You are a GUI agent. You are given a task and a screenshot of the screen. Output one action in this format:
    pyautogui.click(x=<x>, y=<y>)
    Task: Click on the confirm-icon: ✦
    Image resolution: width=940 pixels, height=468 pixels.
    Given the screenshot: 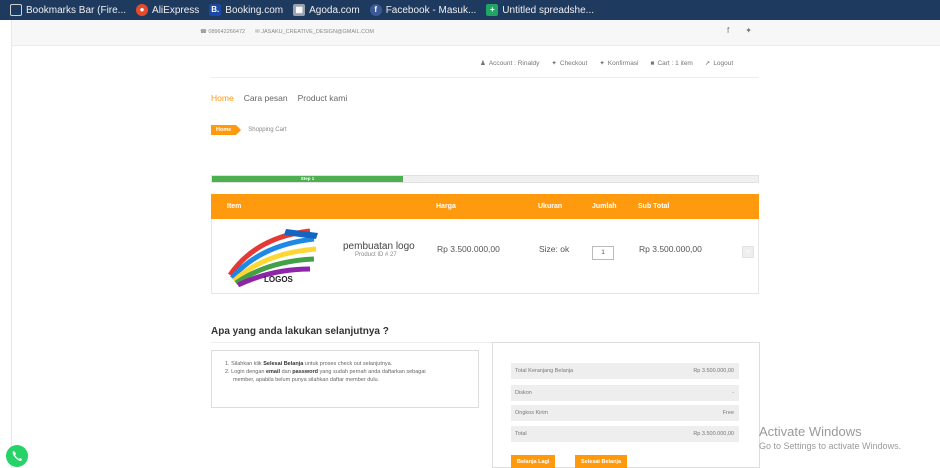 What is the action you would take?
    pyautogui.click(x=602, y=63)
    